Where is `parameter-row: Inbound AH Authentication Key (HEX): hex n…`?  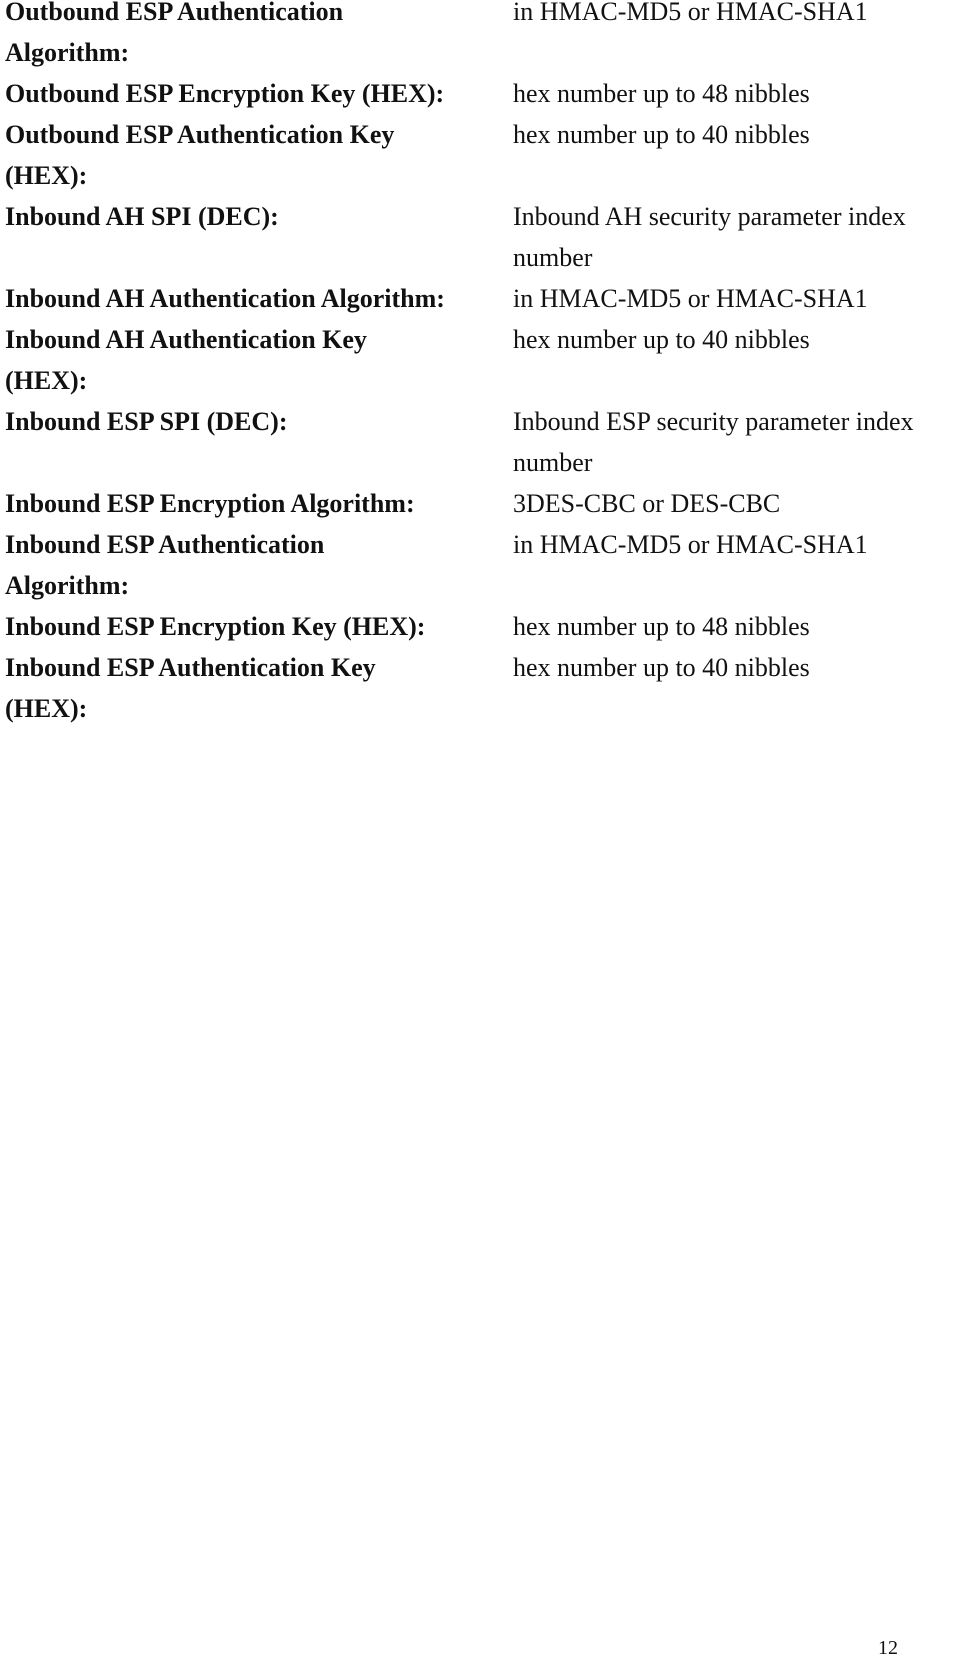
parameter-row: Inbound AH Authentication Key (HEX): hex n… is located at coordinates (482, 360).